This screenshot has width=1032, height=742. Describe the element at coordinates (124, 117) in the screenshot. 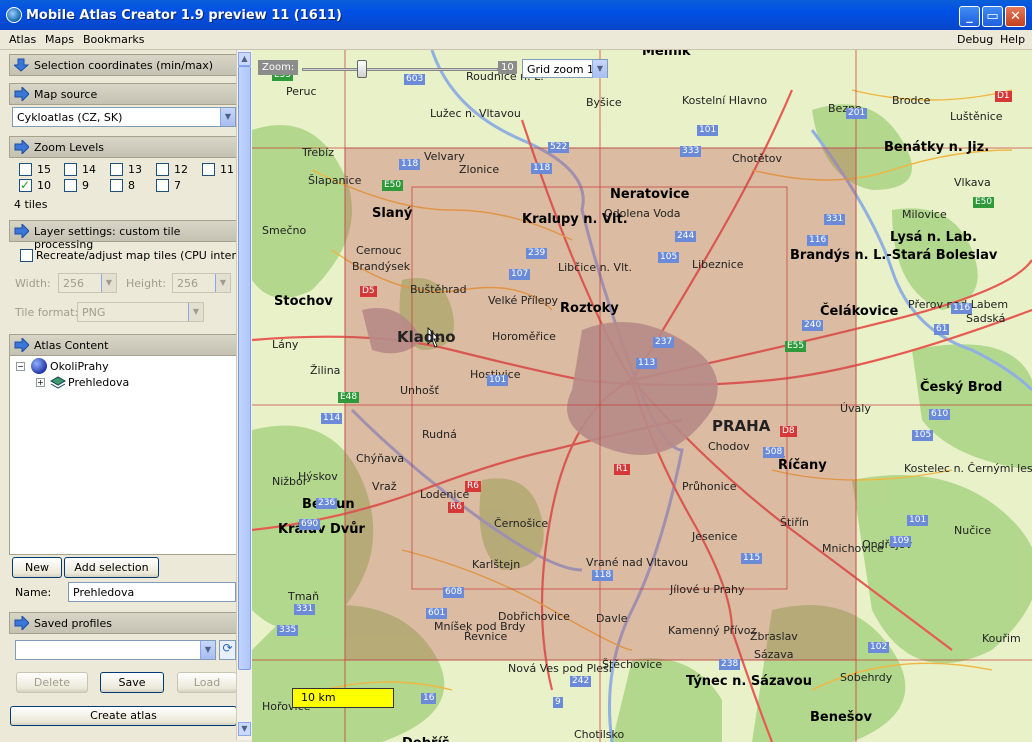

I see `map-source-select: Cykloatlas (CZ, SK) ▼` at that location.